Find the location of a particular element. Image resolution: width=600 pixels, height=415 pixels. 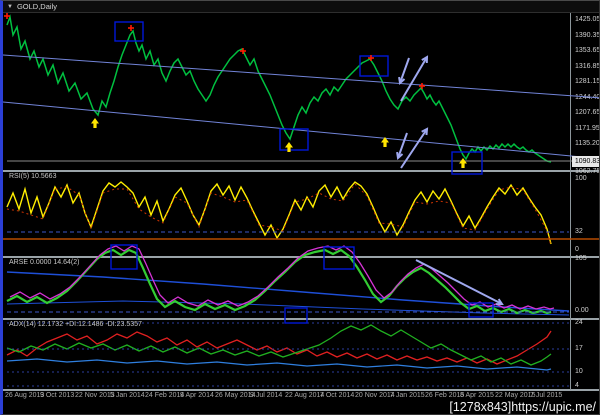

y-axis-label: 1316.85 is located at coordinates (587, 66).